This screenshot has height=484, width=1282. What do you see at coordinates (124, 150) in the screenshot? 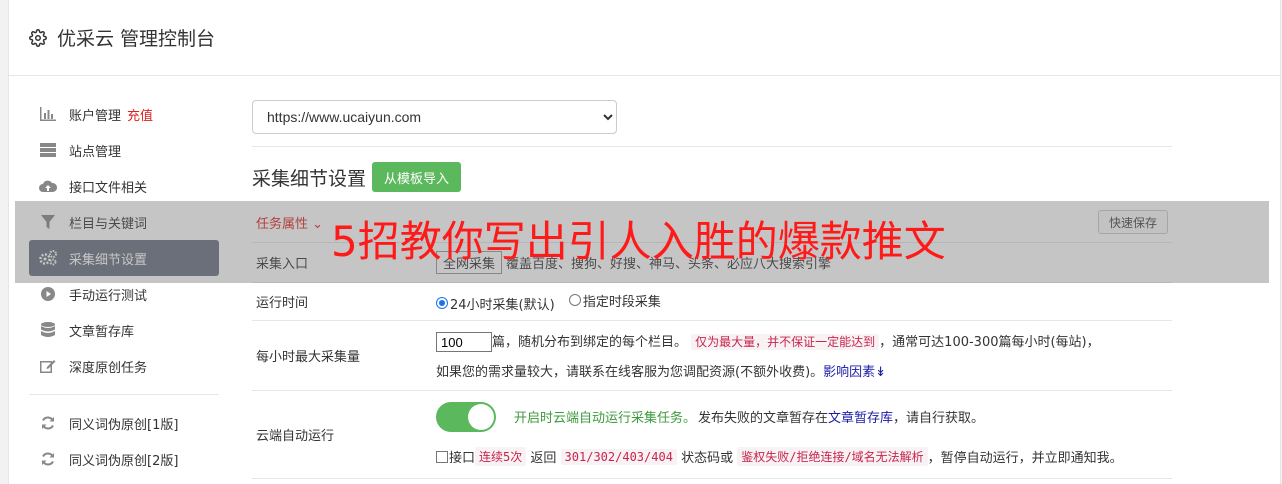
I see `sidebar-item-sites: 站点管理` at bounding box center [124, 150].